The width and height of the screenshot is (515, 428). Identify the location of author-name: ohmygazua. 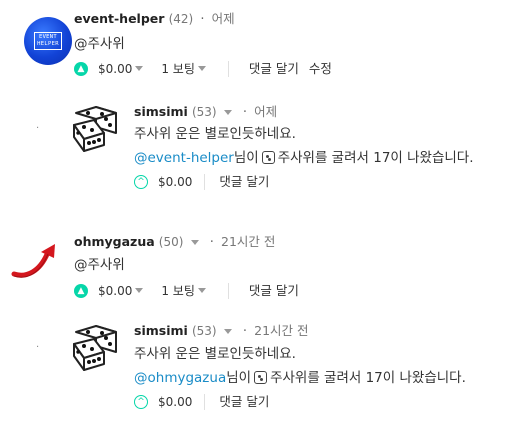
(114, 241).